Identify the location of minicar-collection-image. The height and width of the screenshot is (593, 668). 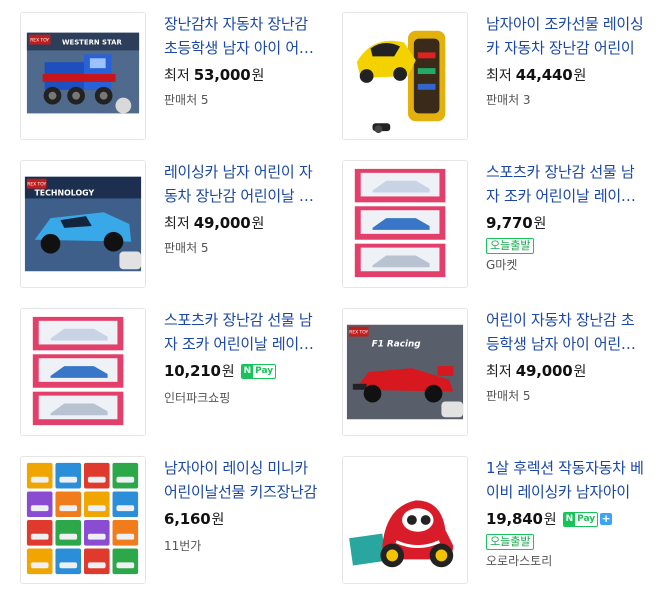
(83, 520).